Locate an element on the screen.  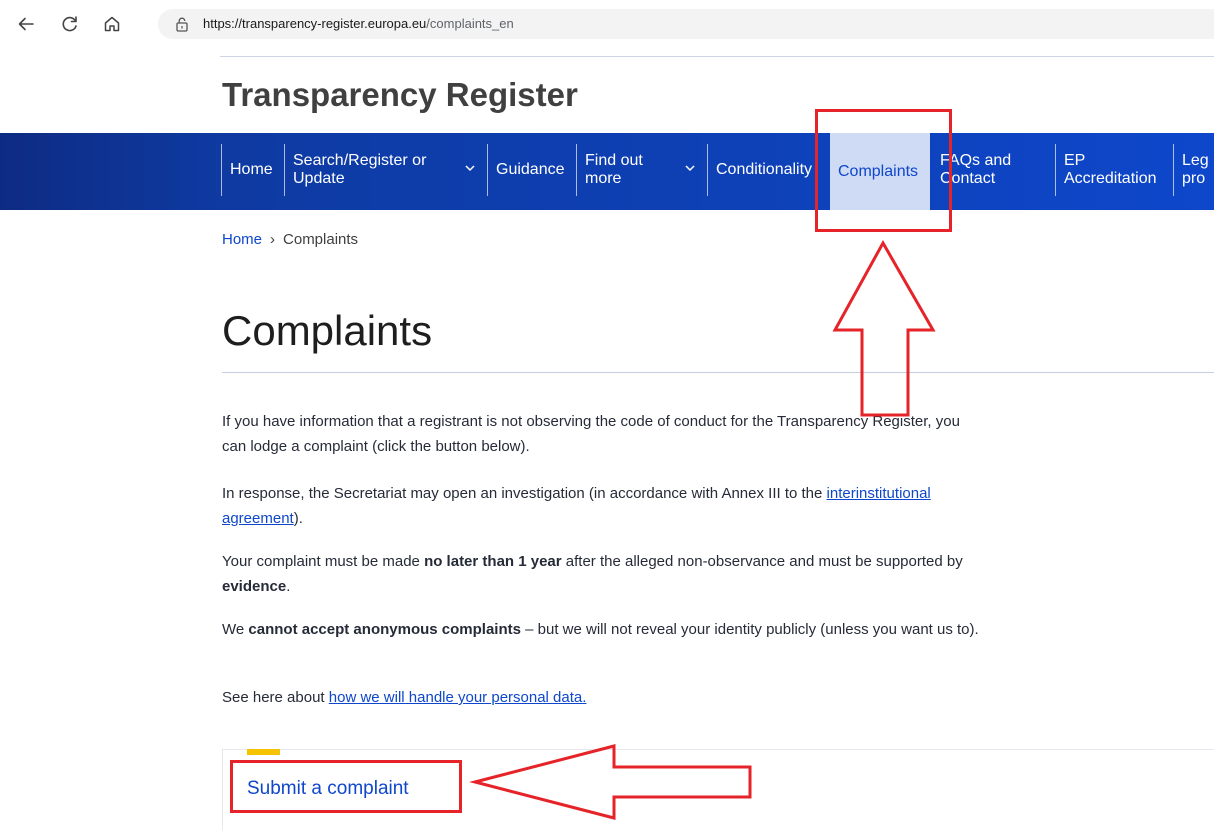
up-arrow-annotation is located at coordinates (884, 328).